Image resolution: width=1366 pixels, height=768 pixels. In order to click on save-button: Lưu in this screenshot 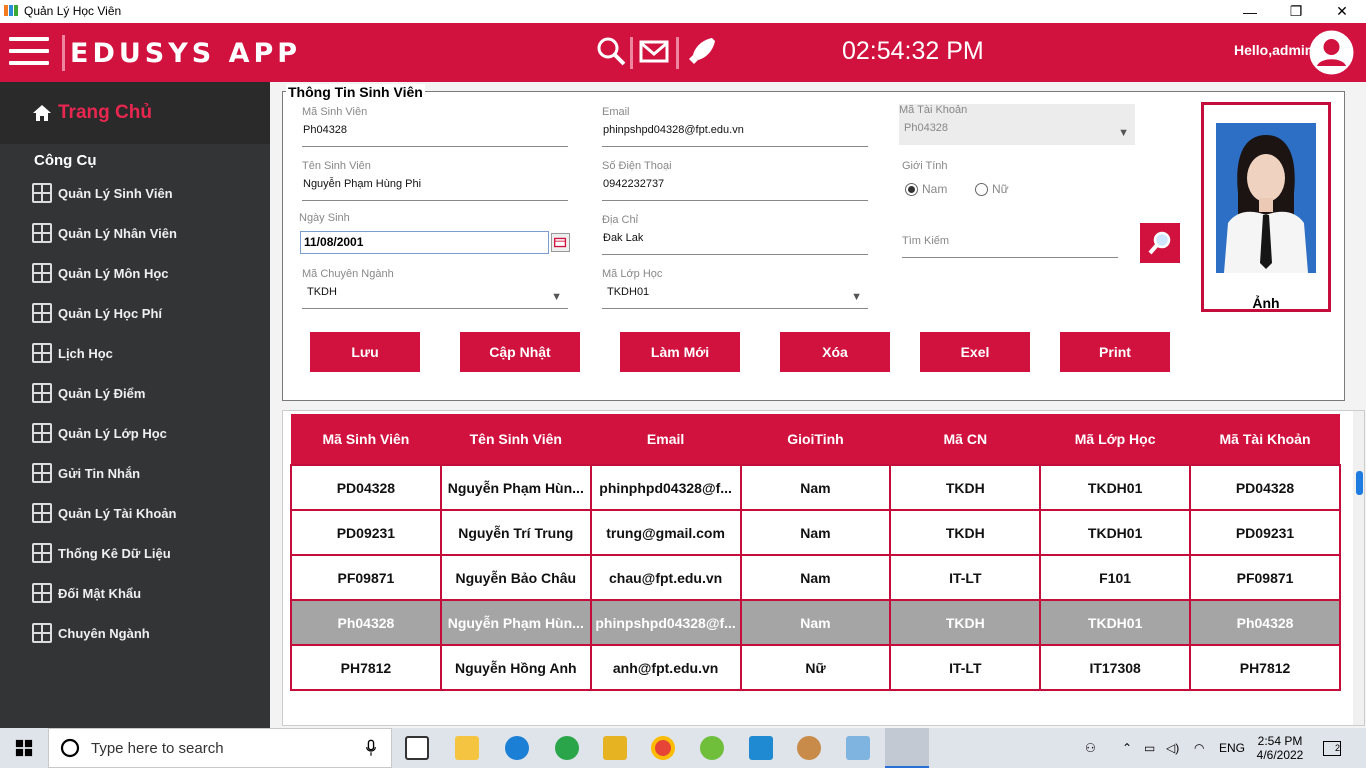, I will do `click(365, 352)`.